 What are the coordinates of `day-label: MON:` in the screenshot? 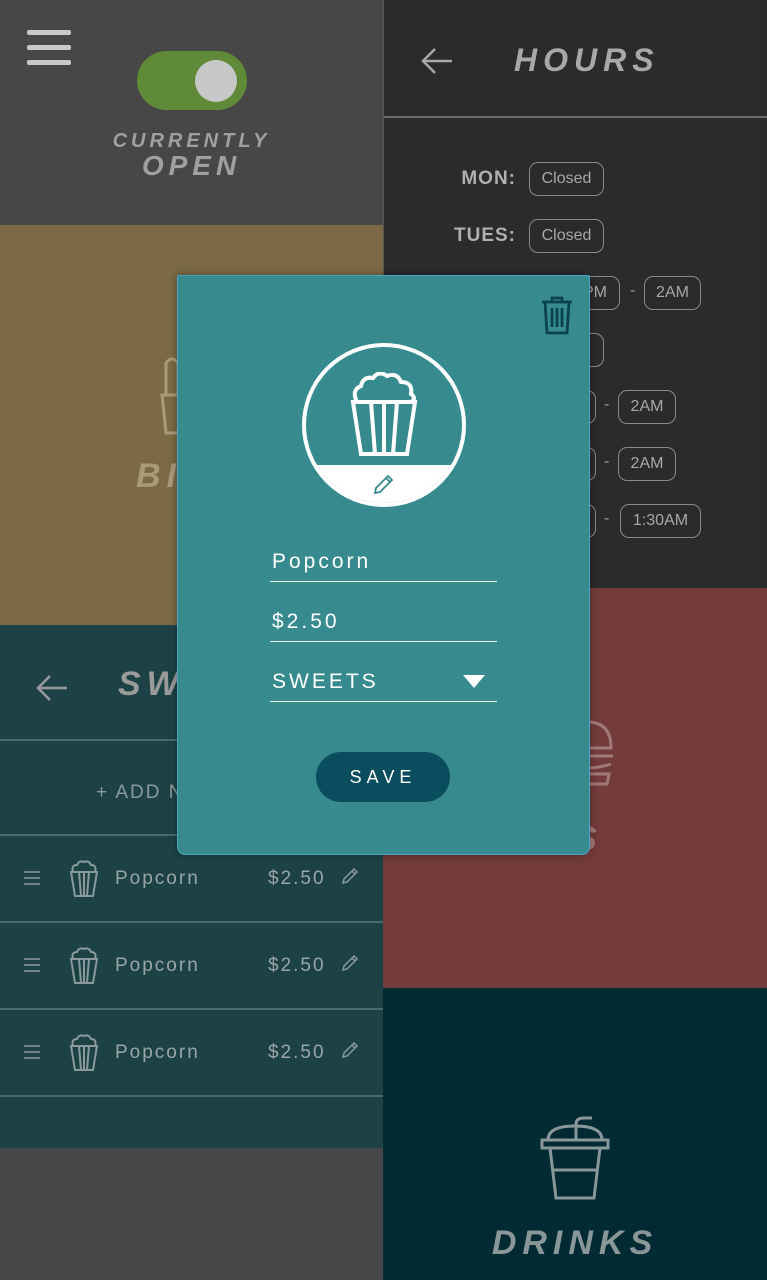 It's located at (488, 178).